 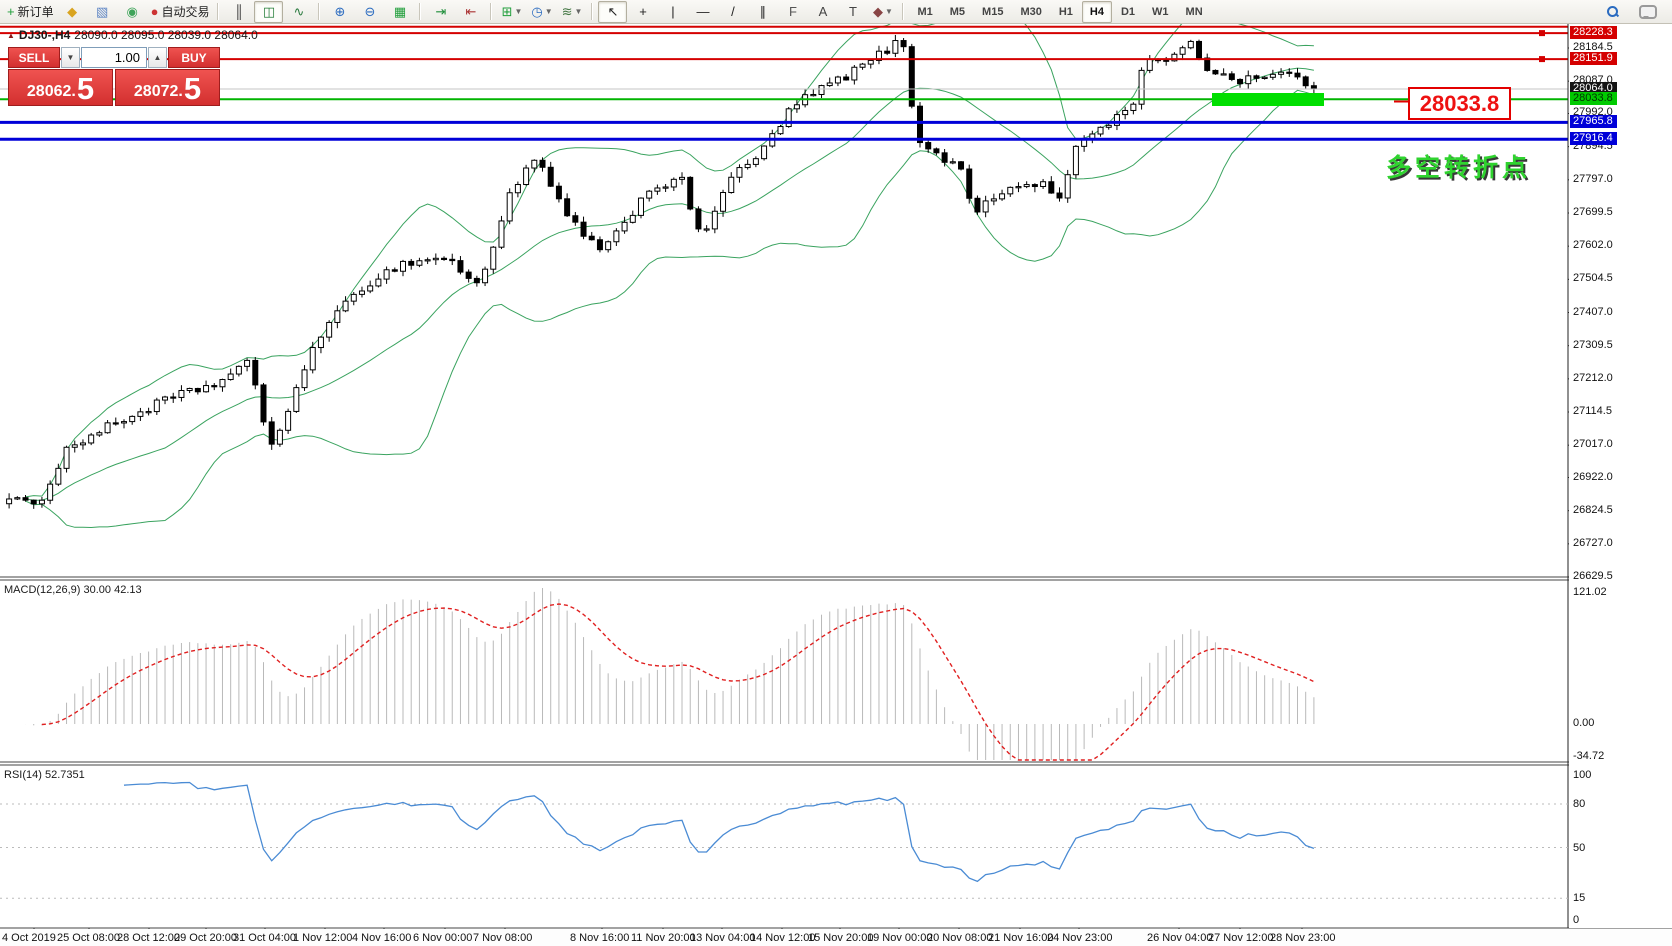 I want to click on sell-button: SELL, so click(x=34, y=57).